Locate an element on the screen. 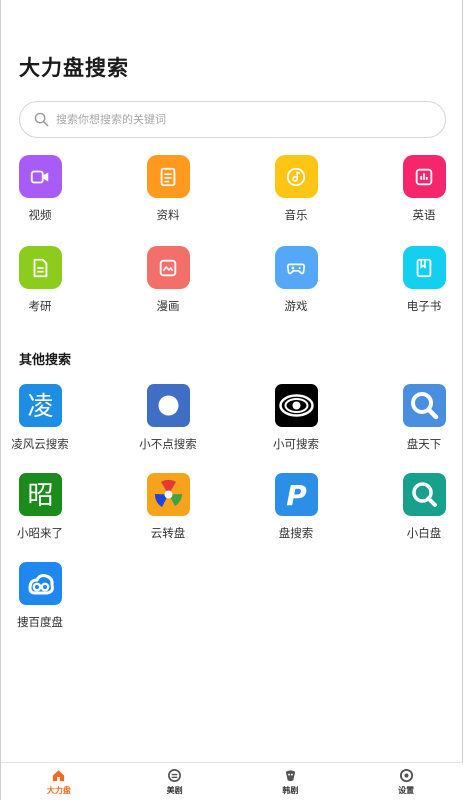 Image resolution: width=463 pixels, height=800 pixels. site-yunzhuanpan: 云转盘 is located at coordinates (168, 507).